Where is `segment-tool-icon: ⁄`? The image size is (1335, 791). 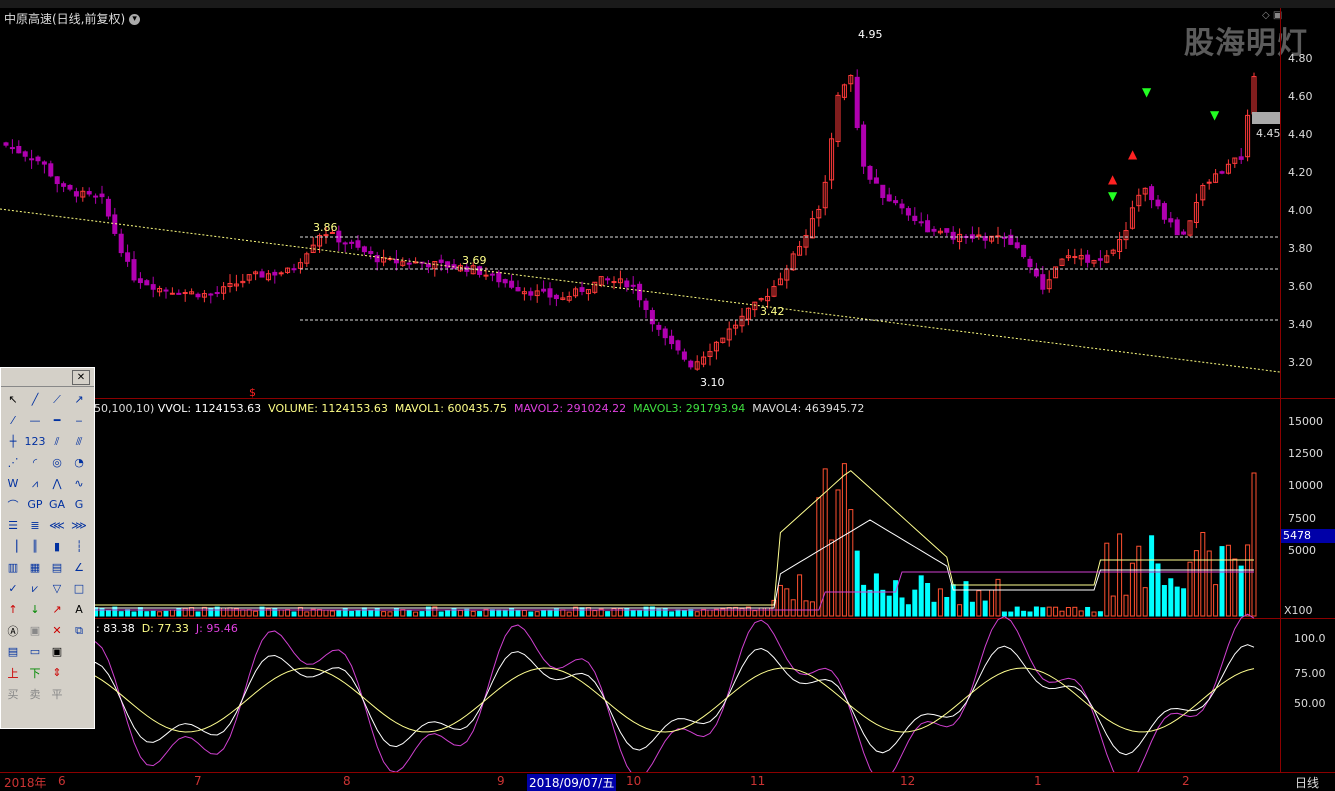 segment-tool-icon: ⁄ is located at coordinates (13, 420).